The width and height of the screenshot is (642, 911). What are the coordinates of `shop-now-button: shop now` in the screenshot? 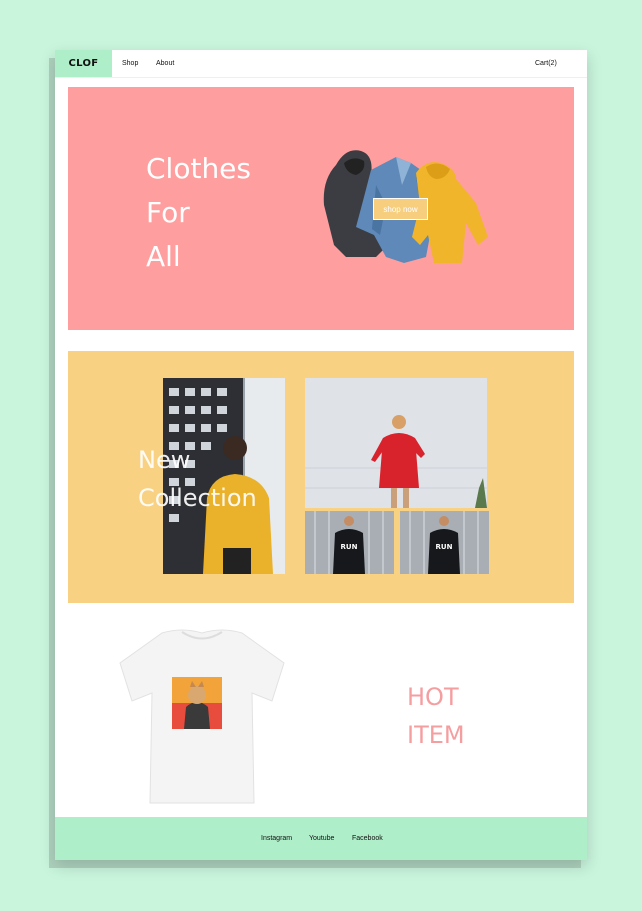 It's located at (400, 209).